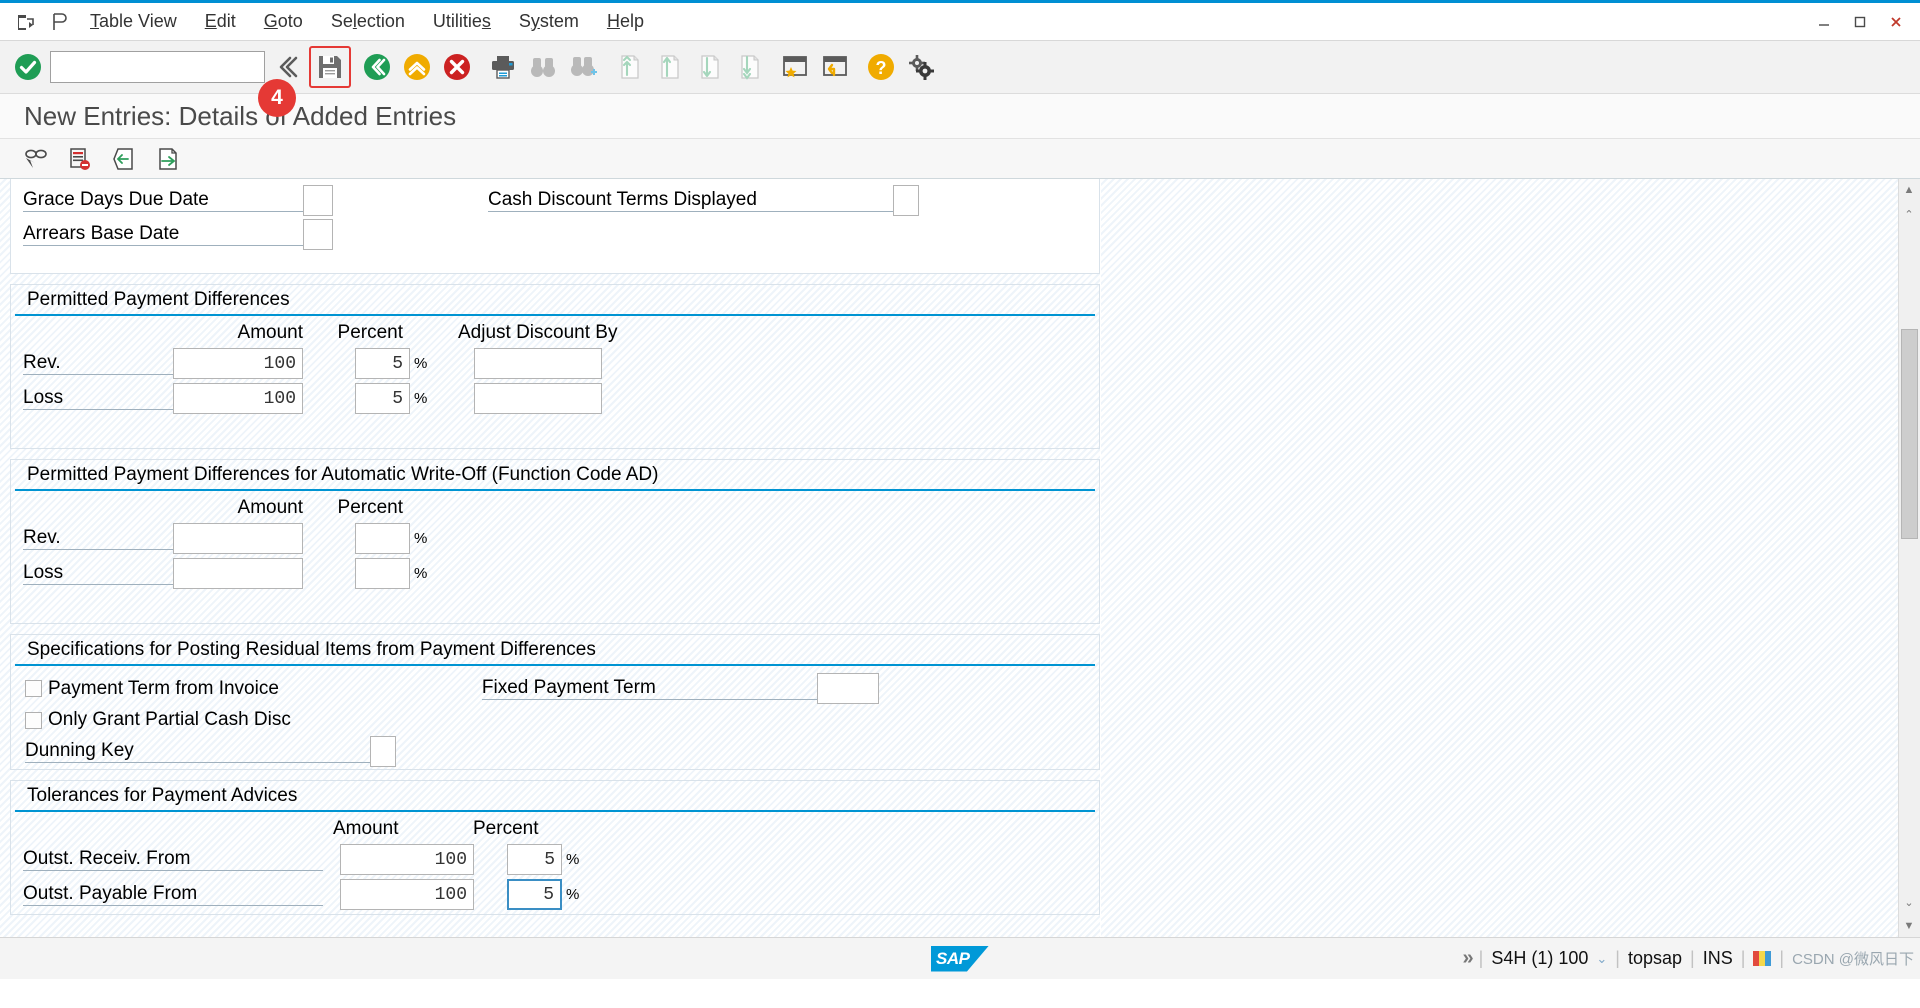 Image resolution: width=1920 pixels, height=1008 pixels. What do you see at coordinates (631, 21) in the screenshot?
I see `menu-label-help: elp` at bounding box center [631, 21].